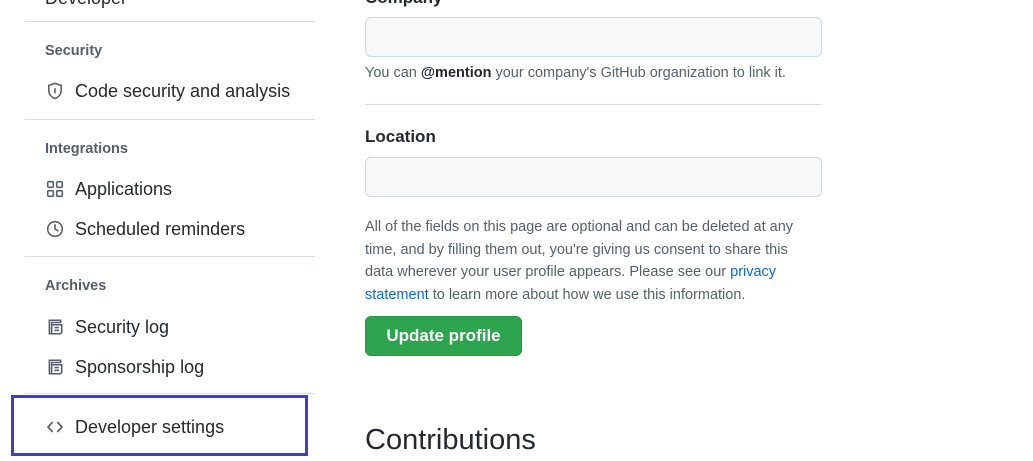  Describe the element at coordinates (150, 426) in the screenshot. I see `sidebar-item-label: Developer settings` at that location.